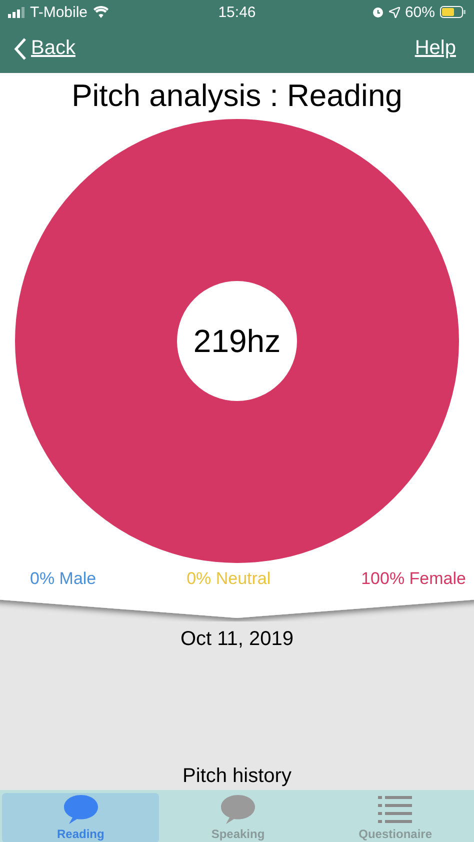 This screenshot has height=842, width=474. I want to click on legend-label: 100% Female, so click(413, 579).